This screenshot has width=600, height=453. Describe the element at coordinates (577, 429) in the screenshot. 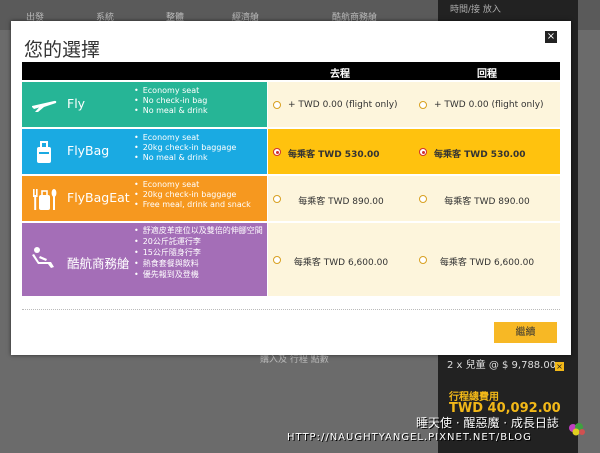

I see `grapes-logo-icon` at that location.